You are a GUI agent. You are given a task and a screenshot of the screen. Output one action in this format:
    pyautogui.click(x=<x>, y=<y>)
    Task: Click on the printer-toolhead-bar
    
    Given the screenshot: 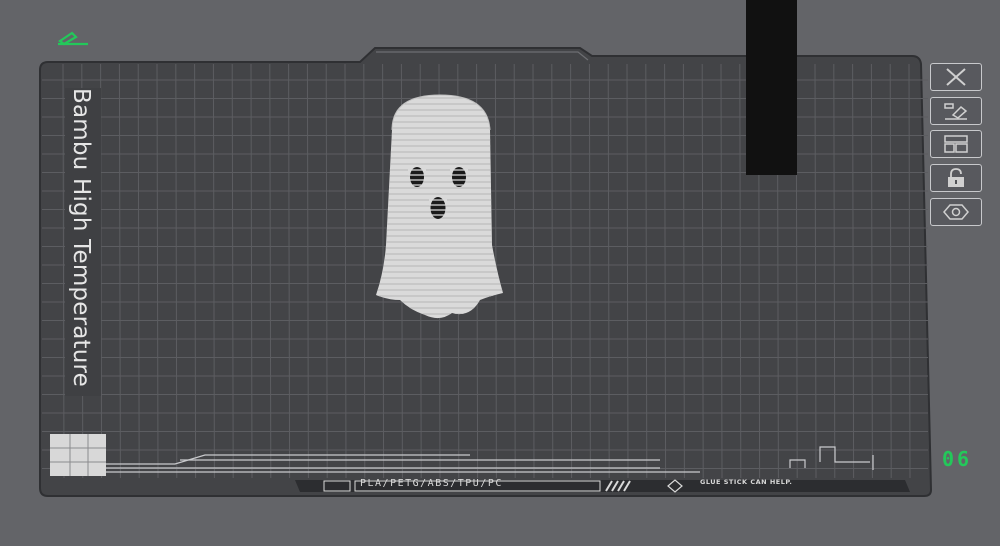 What is the action you would take?
    pyautogui.click(x=771, y=87)
    